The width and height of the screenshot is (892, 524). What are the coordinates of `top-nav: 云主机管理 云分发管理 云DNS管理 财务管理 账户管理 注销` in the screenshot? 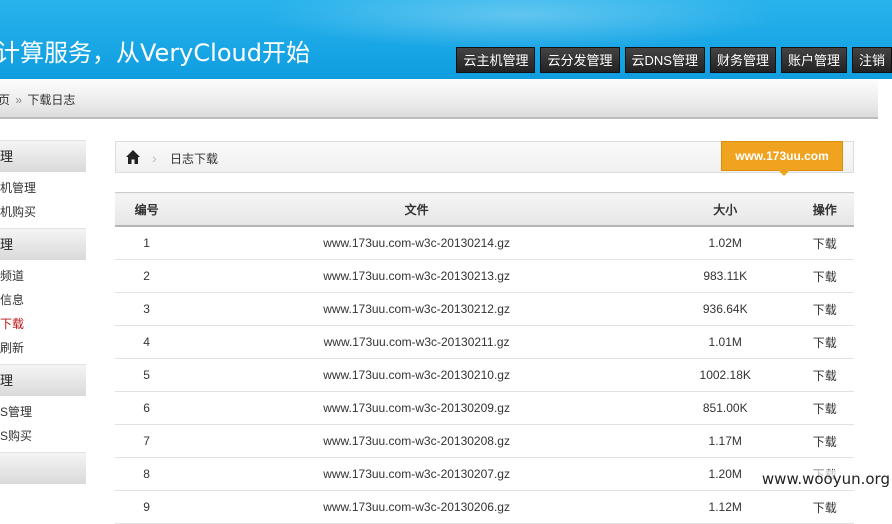 It's located at (674, 60).